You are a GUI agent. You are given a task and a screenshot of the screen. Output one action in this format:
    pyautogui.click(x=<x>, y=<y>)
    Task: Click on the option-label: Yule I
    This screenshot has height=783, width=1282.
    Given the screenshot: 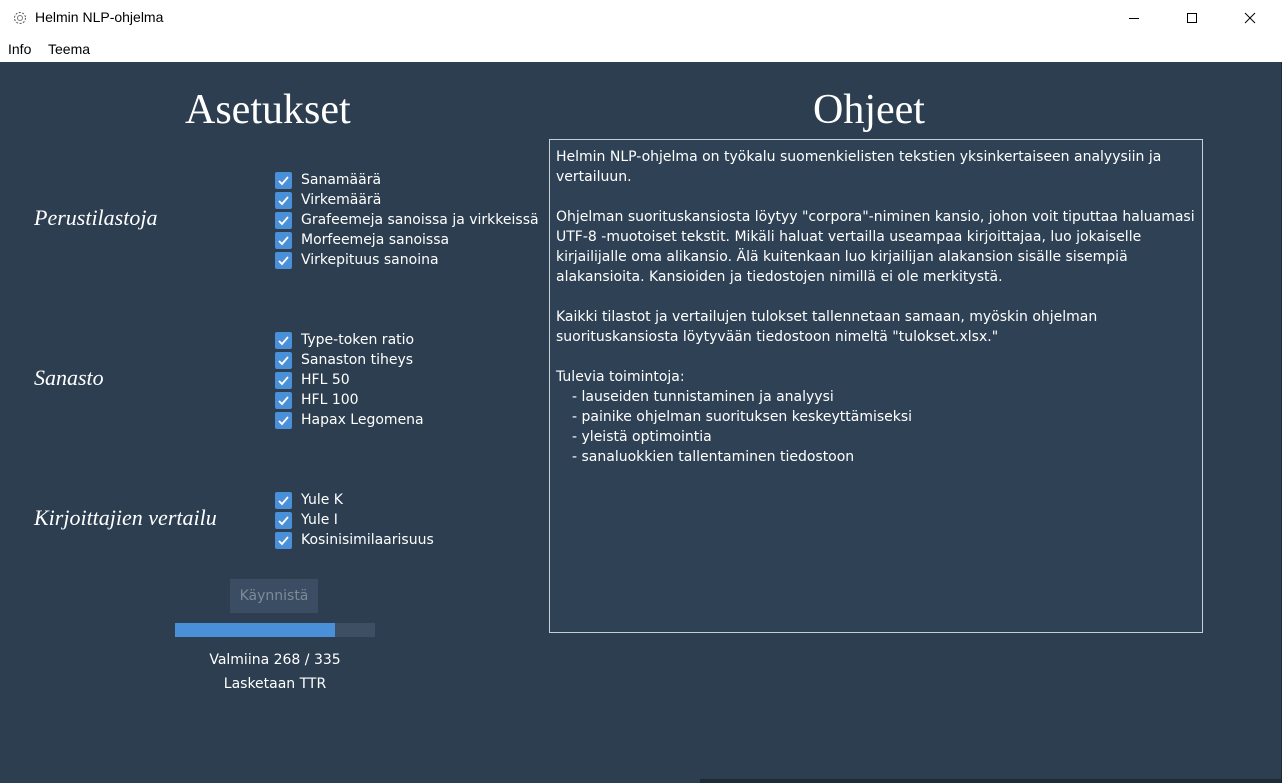 What is the action you would take?
    pyautogui.click(x=319, y=520)
    